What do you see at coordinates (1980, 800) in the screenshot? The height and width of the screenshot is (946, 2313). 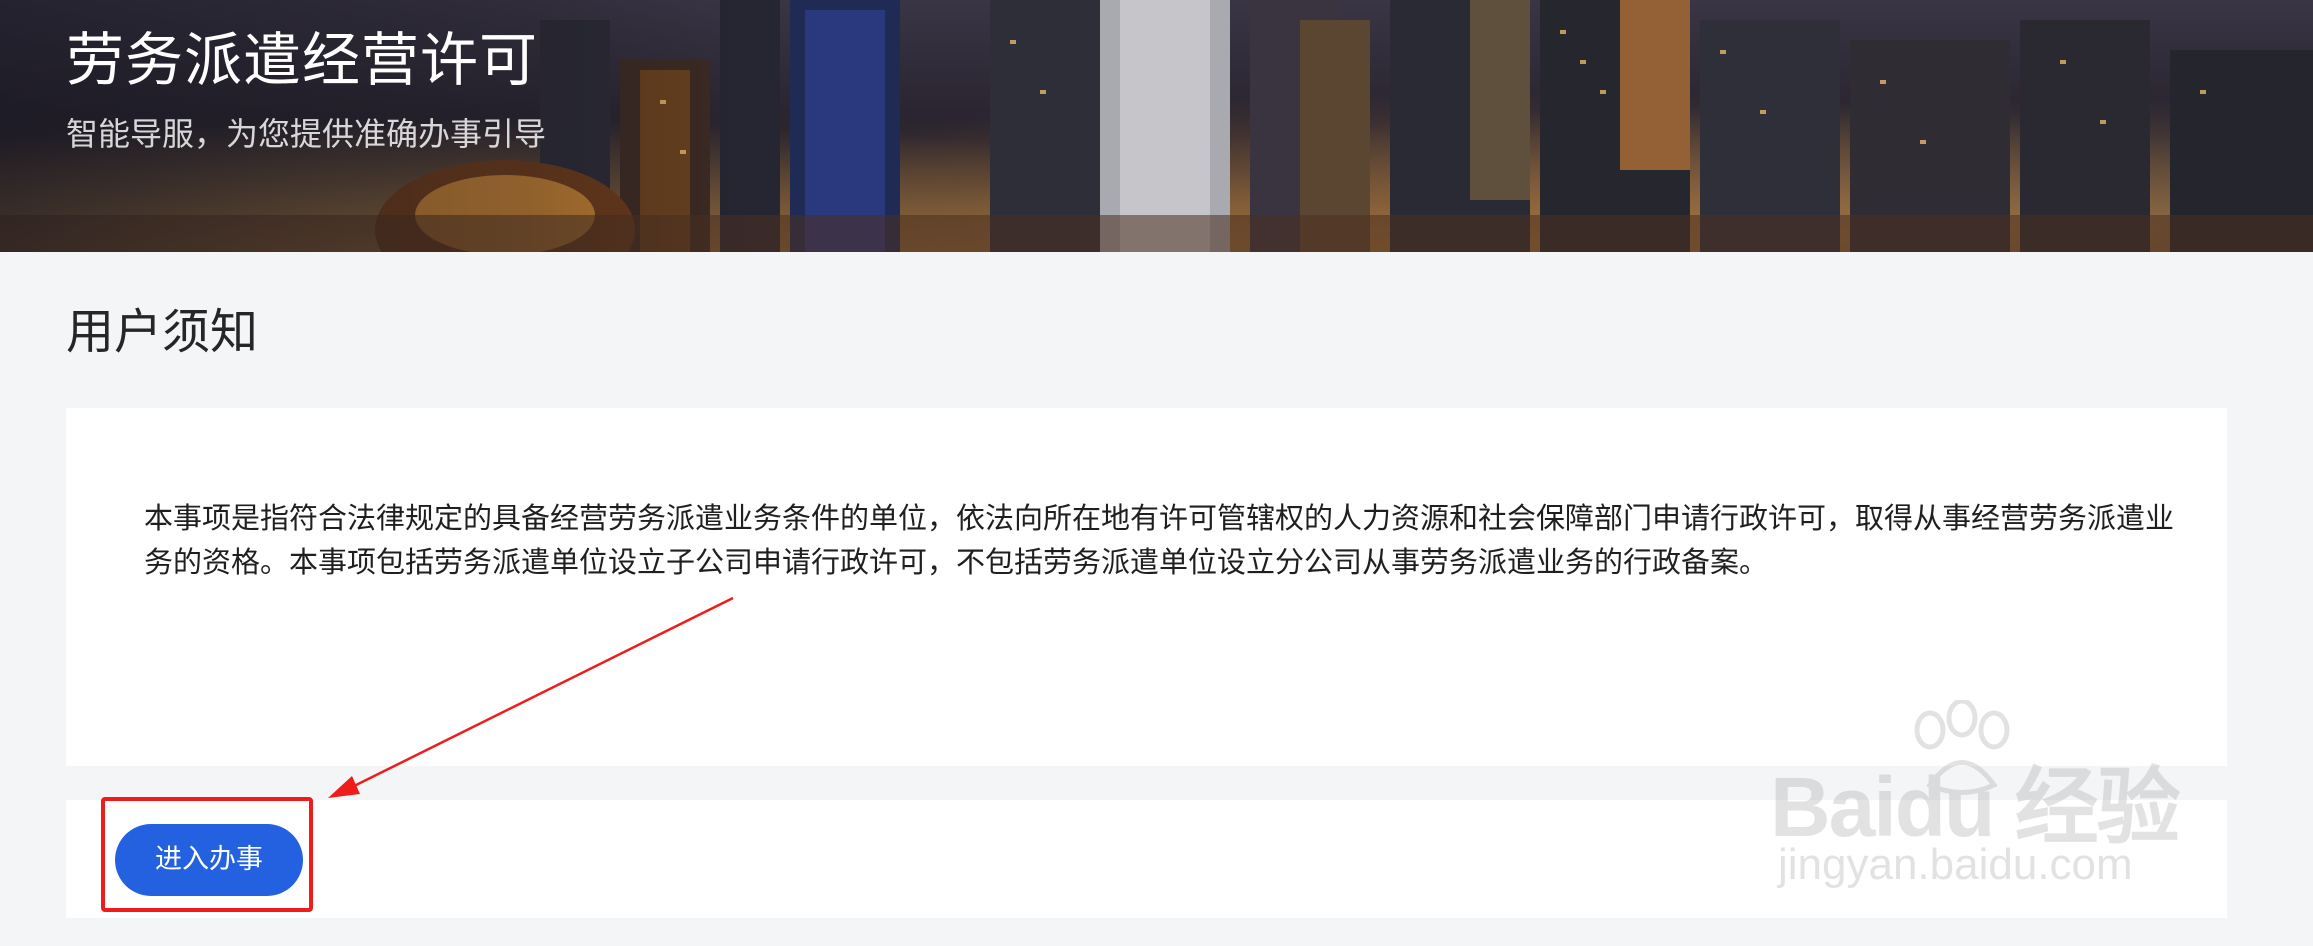 I see `baidu-watermark: Baidu 经验 jingyan.baidu.com` at bounding box center [1980, 800].